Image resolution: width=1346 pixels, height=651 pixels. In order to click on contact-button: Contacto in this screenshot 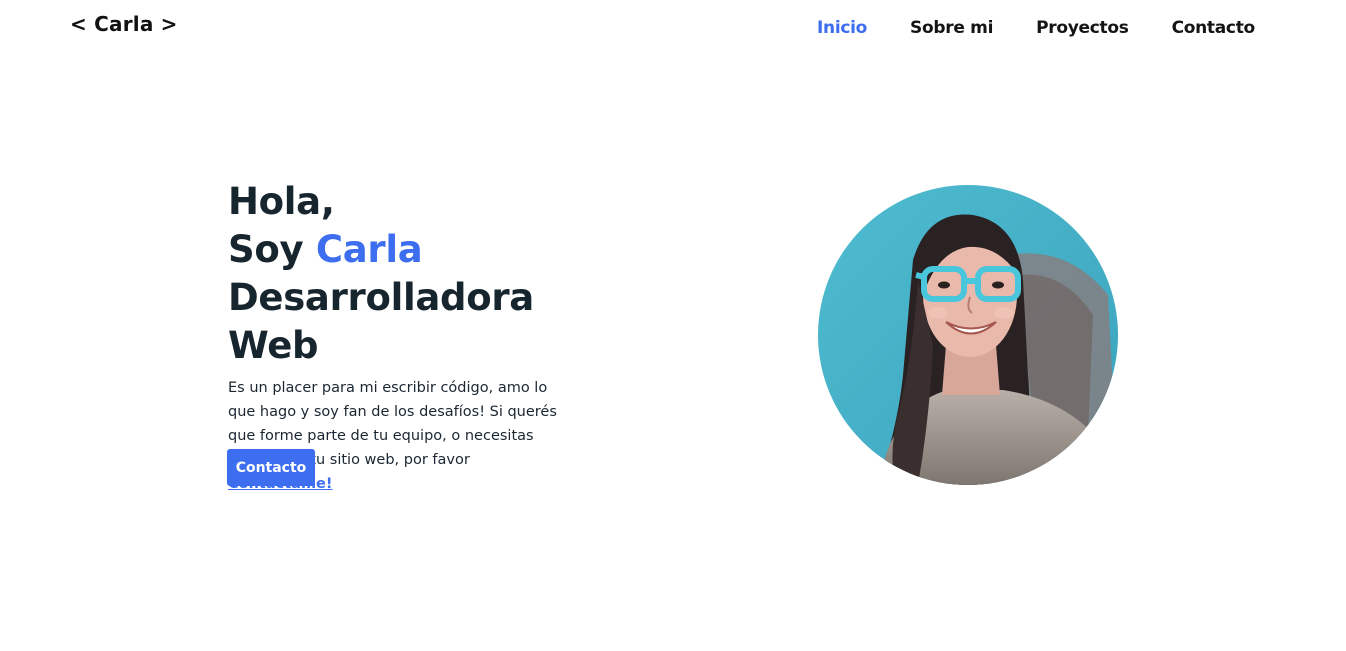, I will do `click(271, 467)`.